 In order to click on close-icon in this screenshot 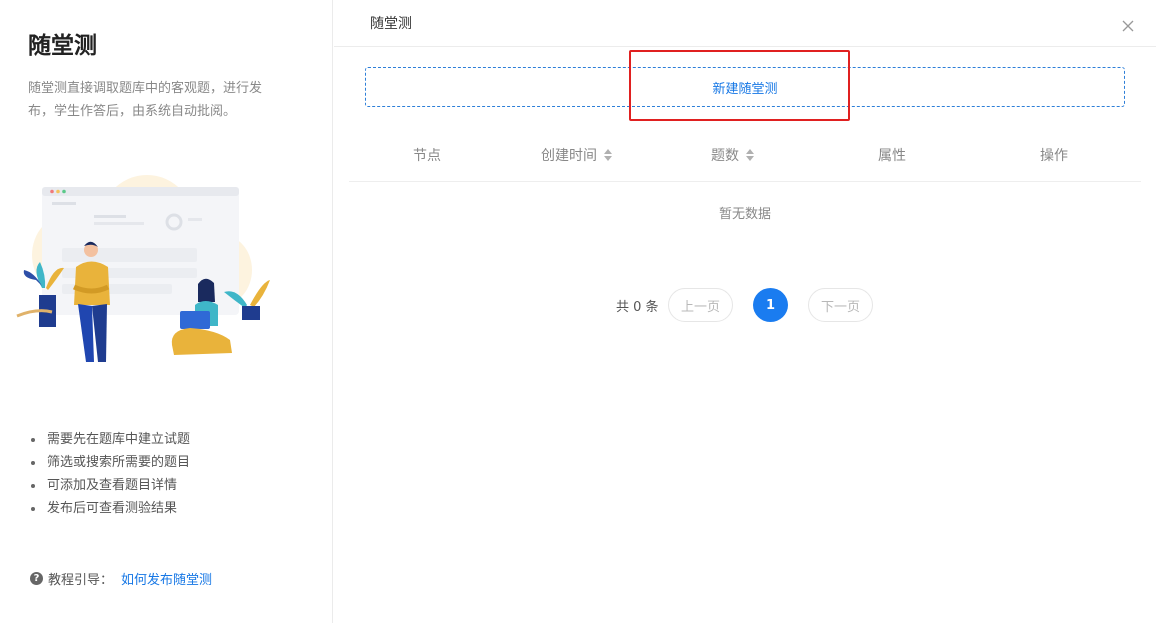, I will do `click(1128, 26)`.